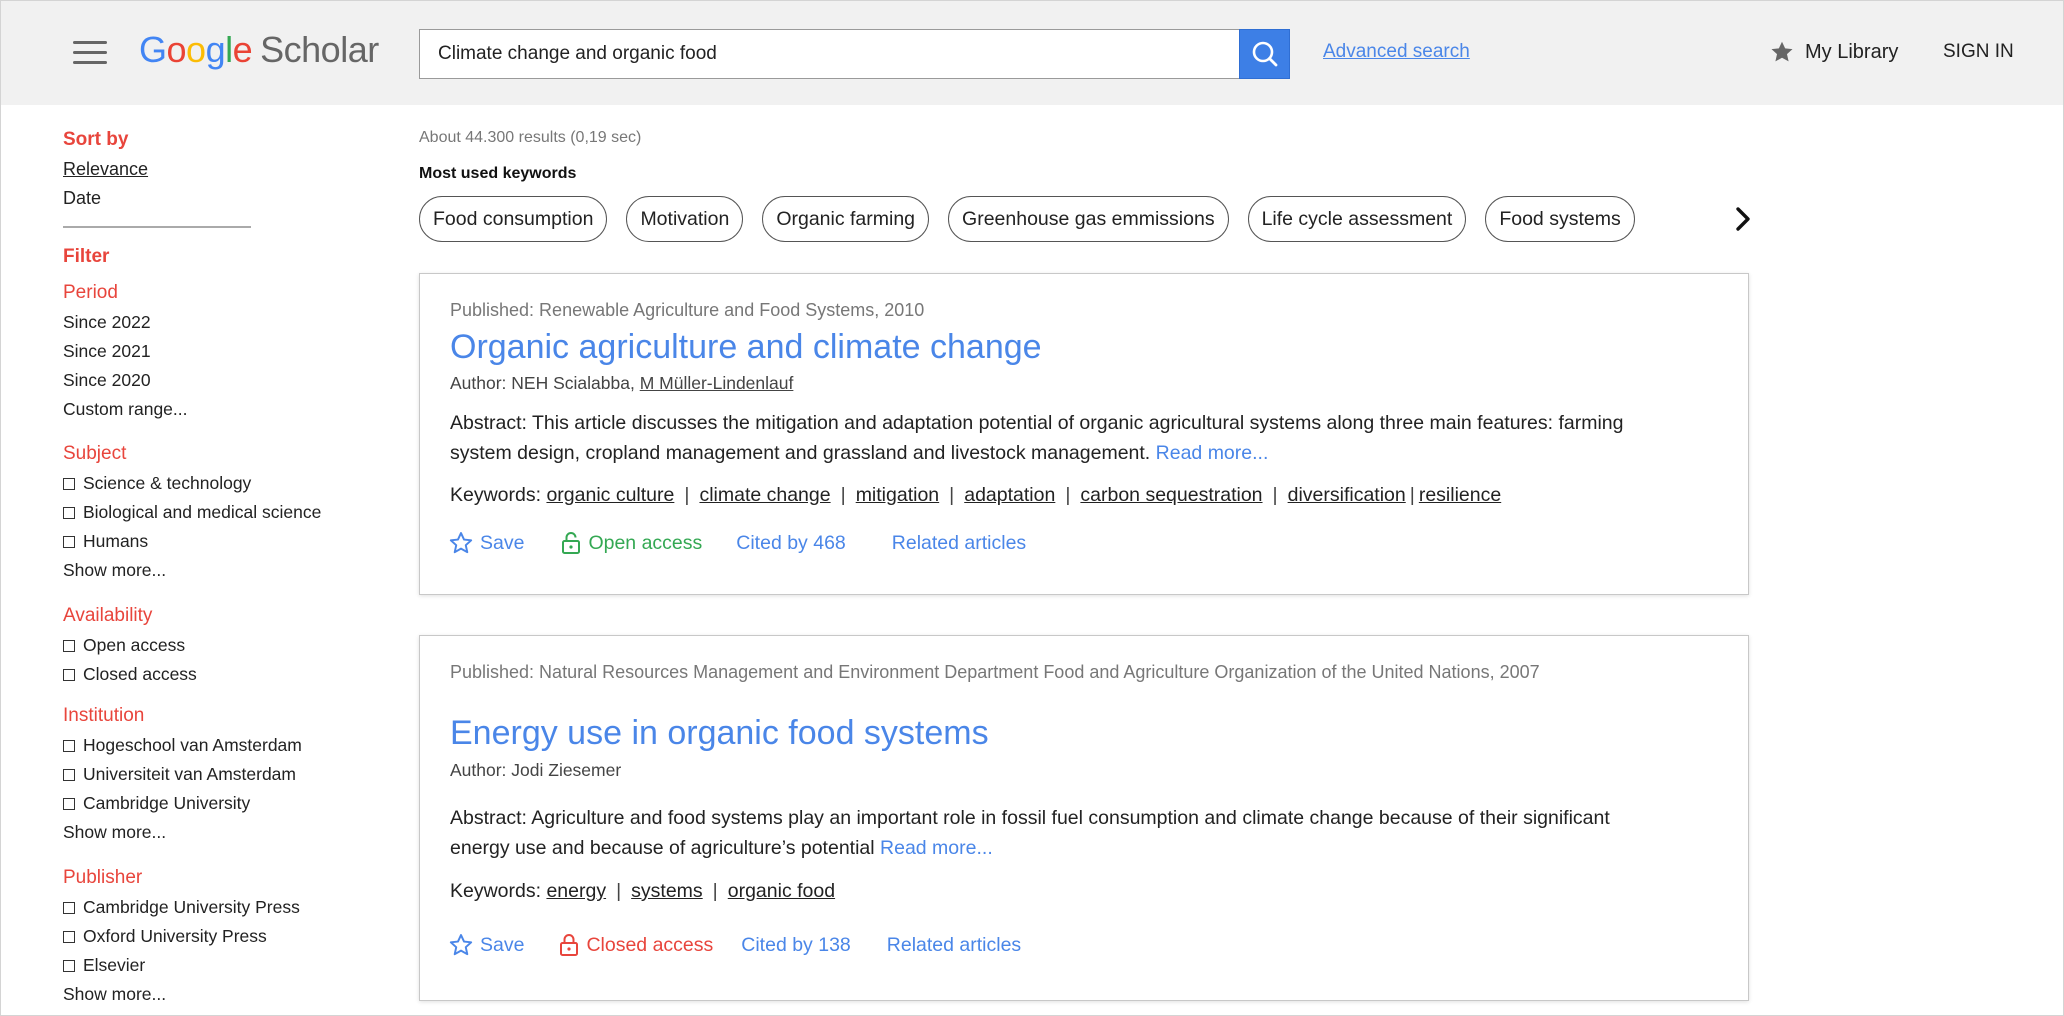 This screenshot has width=2064, height=1016. What do you see at coordinates (781, 891) in the screenshot?
I see `keyword-link: organic food` at bounding box center [781, 891].